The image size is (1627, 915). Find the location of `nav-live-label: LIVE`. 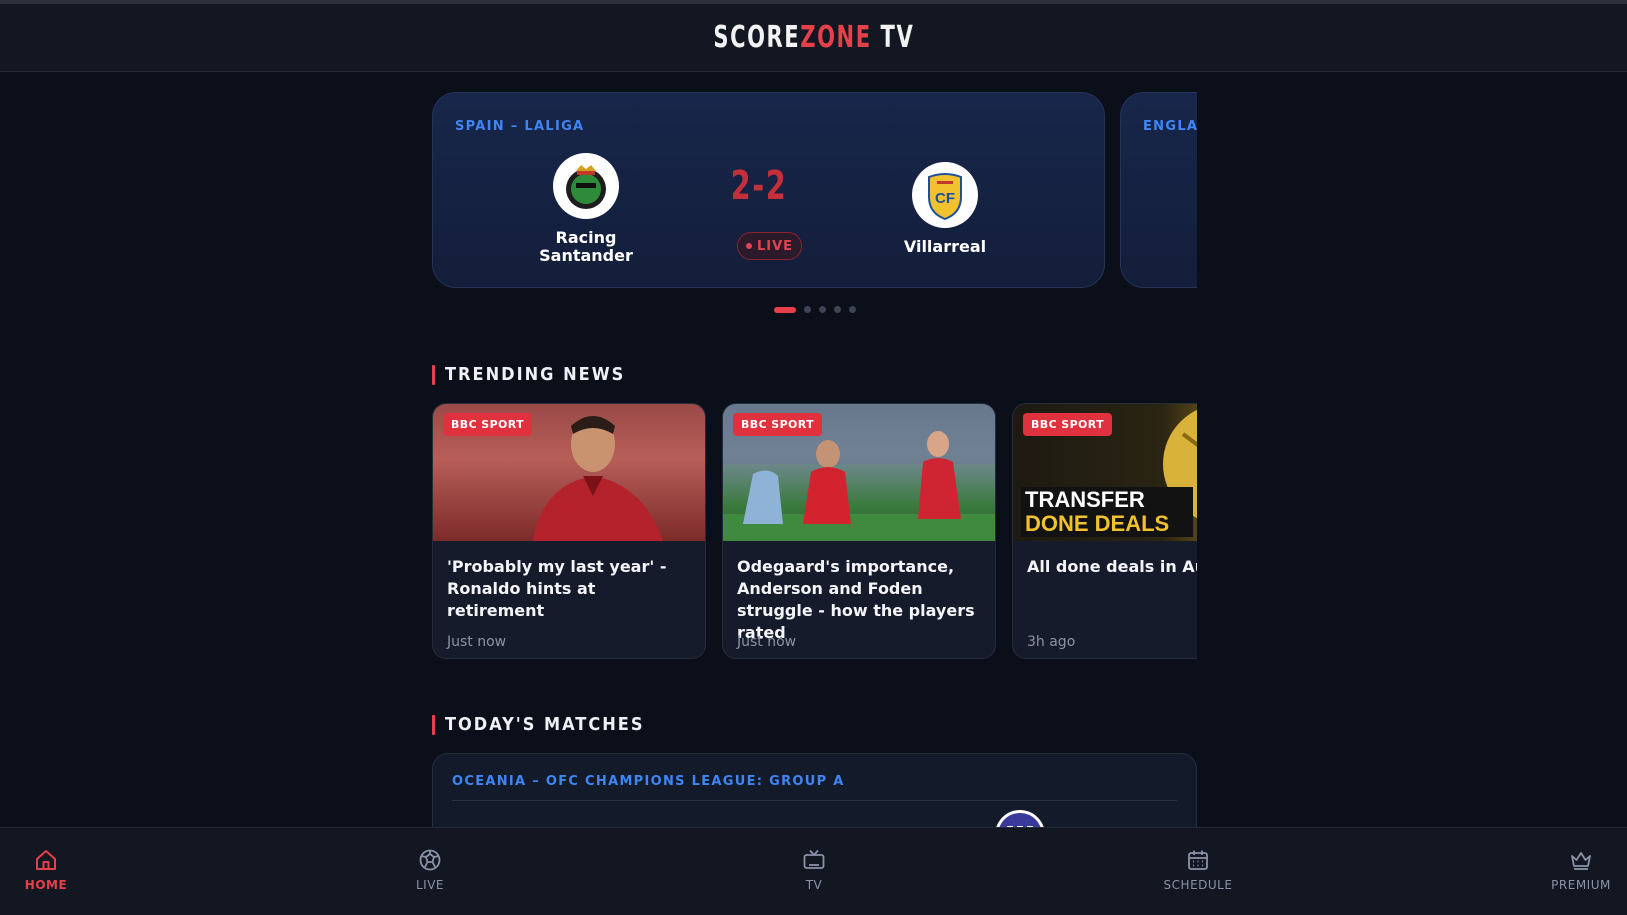

nav-live-label: LIVE is located at coordinates (429, 885).